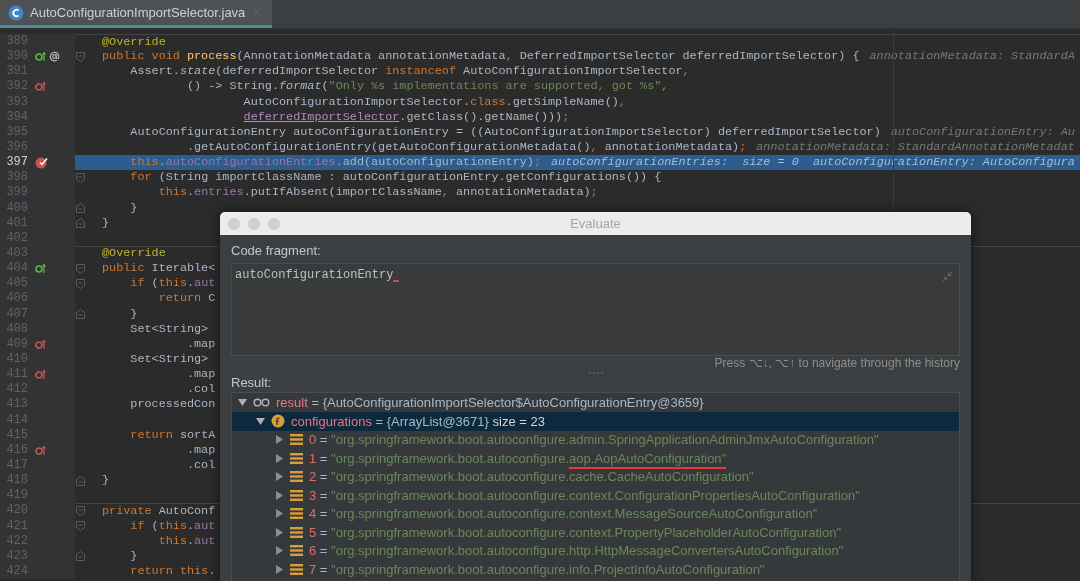 This screenshot has width=1080, height=581. Describe the element at coordinates (172, 435) in the screenshot. I see `code-line: return sortA` at that location.